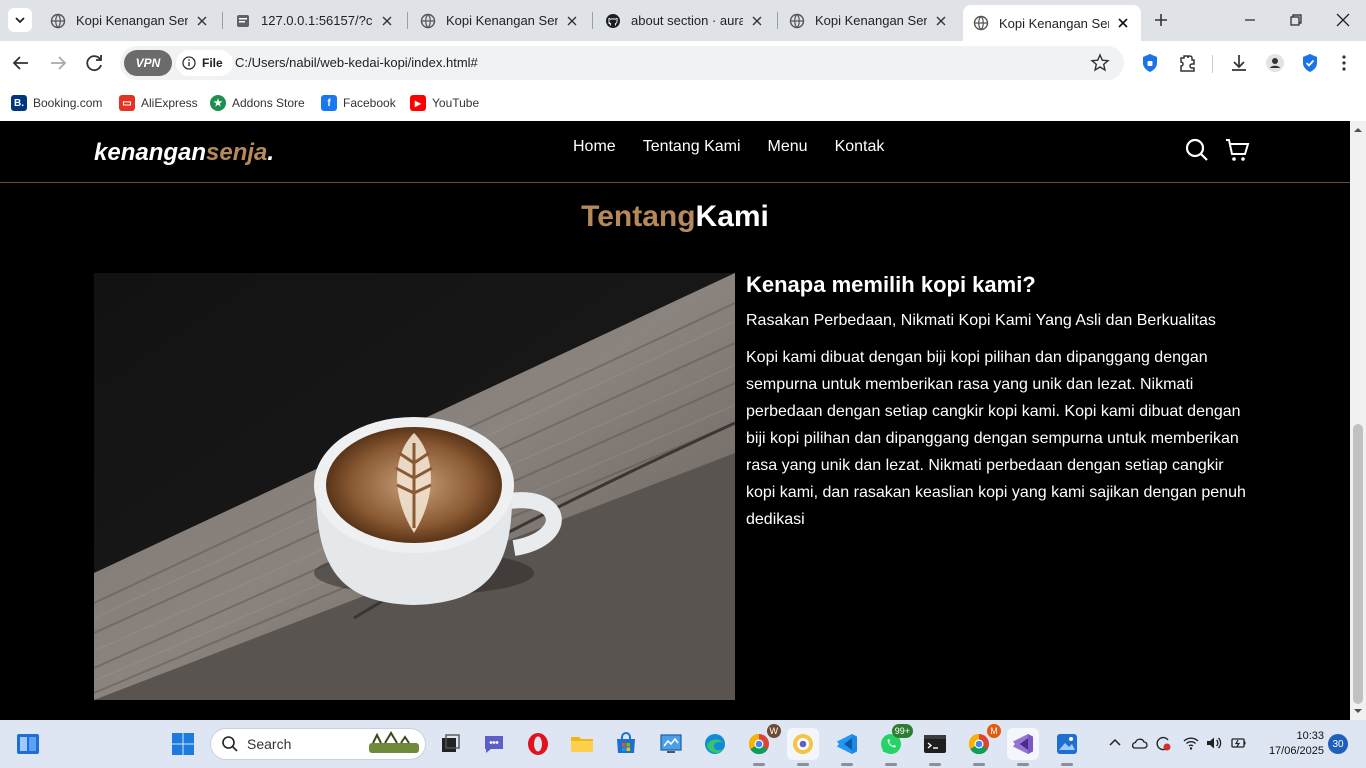 This screenshot has width=1366, height=768. Describe the element at coordinates (869, 20) in the screenshot. I see `tab-5: Kopi Kenangan Senja` at that location.